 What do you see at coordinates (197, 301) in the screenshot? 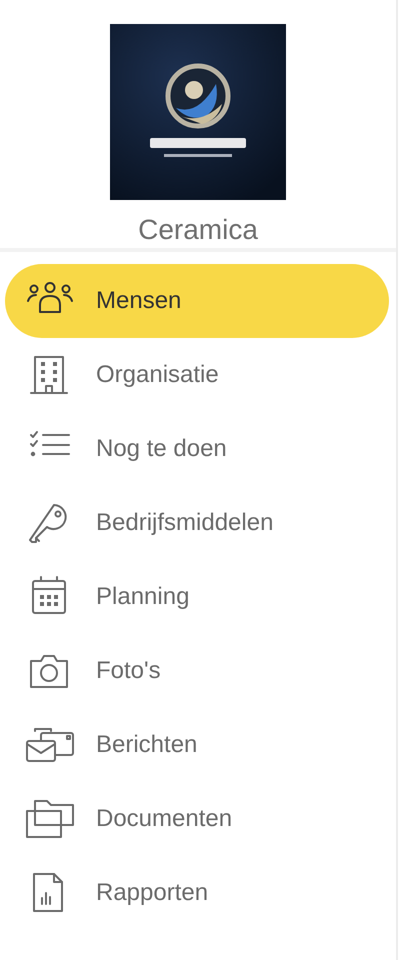
I see `nav-item: Mensen` at bounding box center [197, 301].